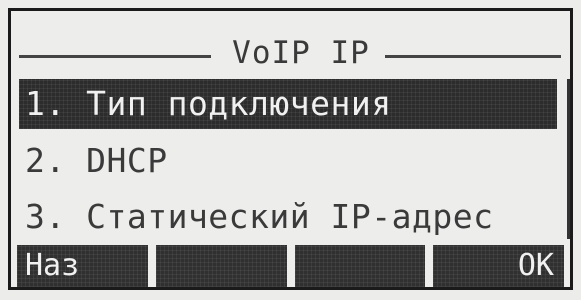 Image resolution: width=581 pixels, height=300 pixels. Describe the element at coordinates (52, 265) in the screenshot. I see `back-softkey-label: Наз` at that location.